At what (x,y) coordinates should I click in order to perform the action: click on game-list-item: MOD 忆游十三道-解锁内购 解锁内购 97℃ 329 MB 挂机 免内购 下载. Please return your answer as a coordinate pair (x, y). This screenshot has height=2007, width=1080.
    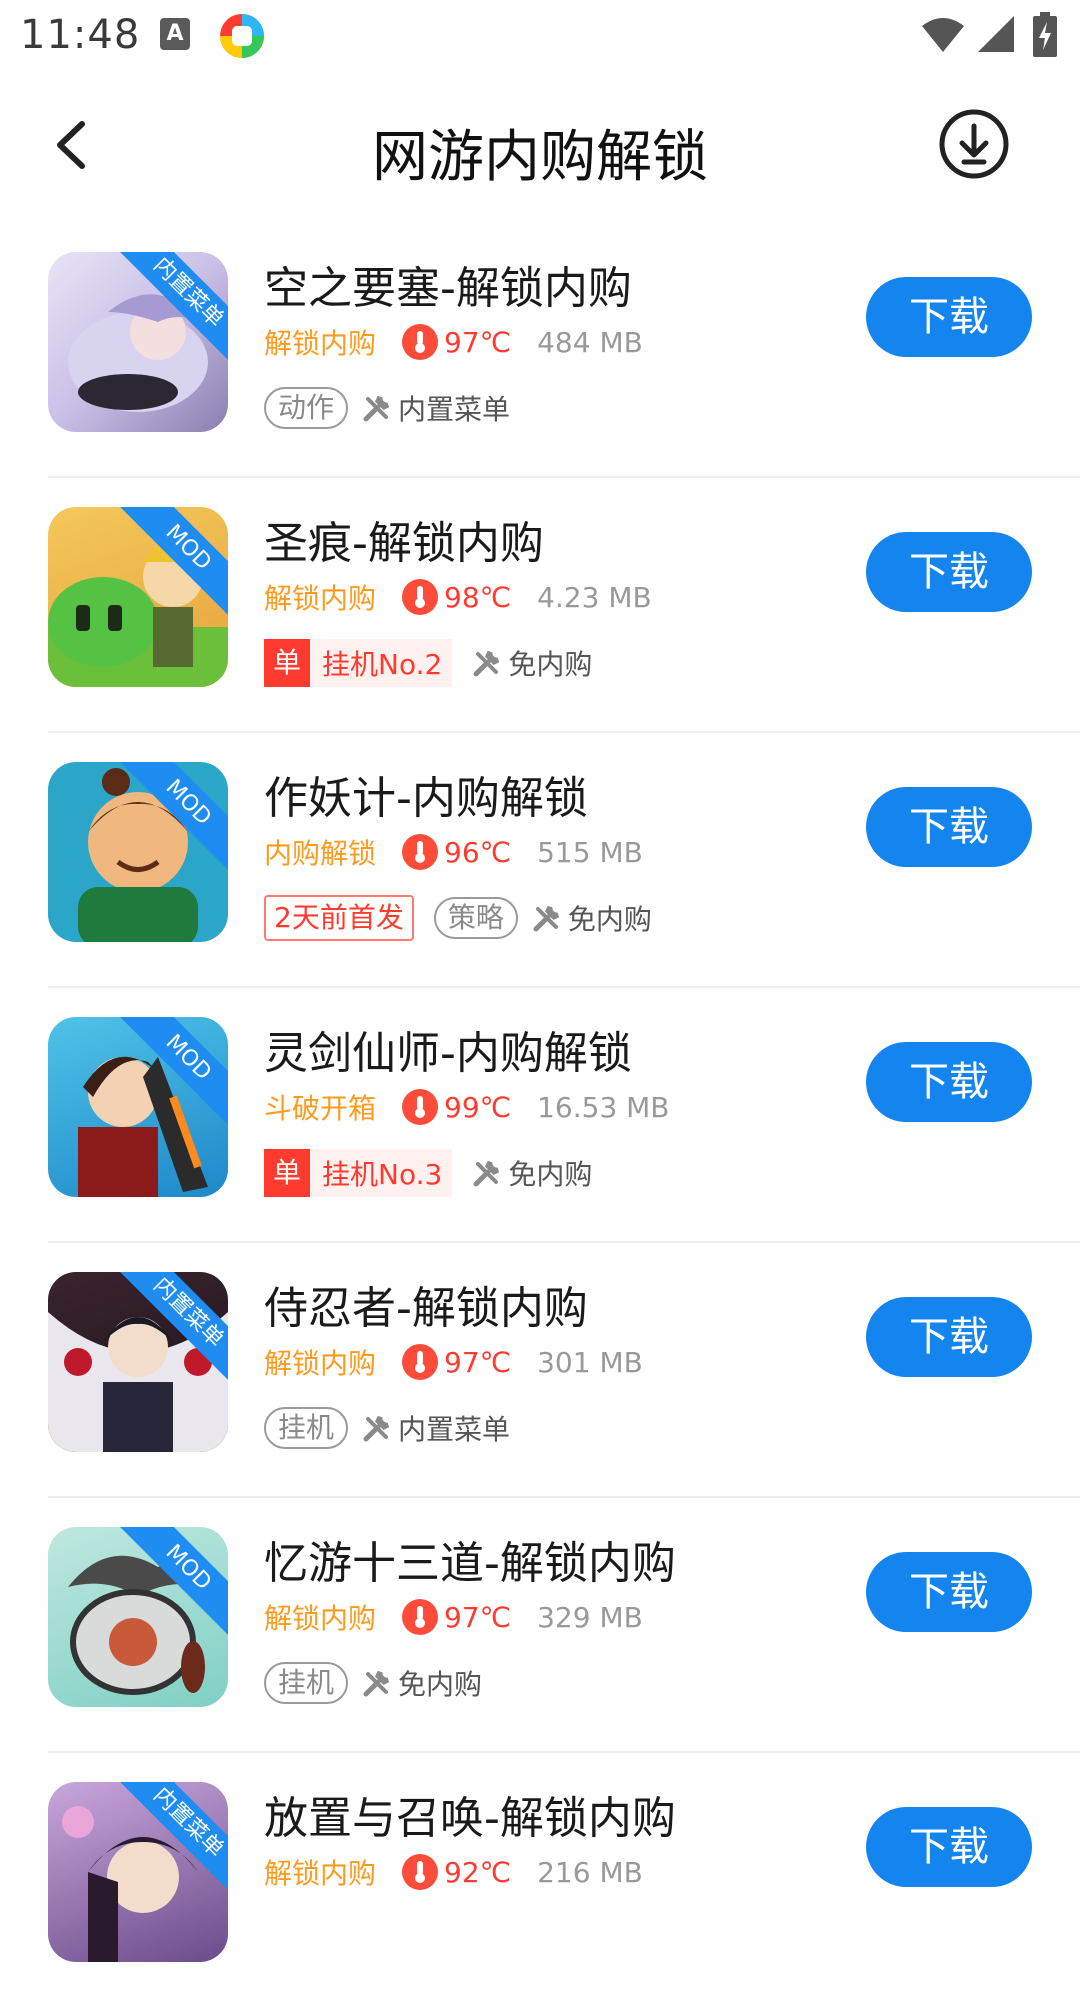
    Looking at the image, I should click on (540, 1625).